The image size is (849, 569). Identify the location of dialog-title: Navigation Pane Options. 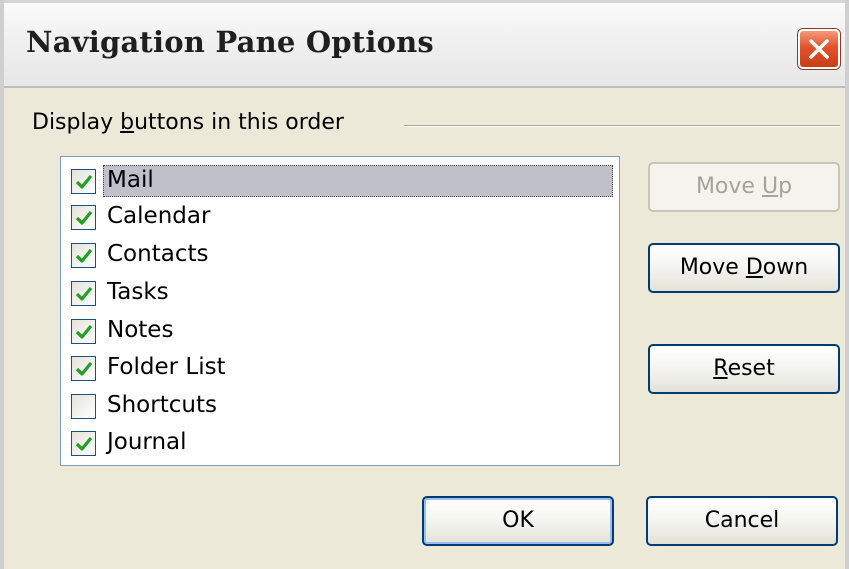
(230, 42).